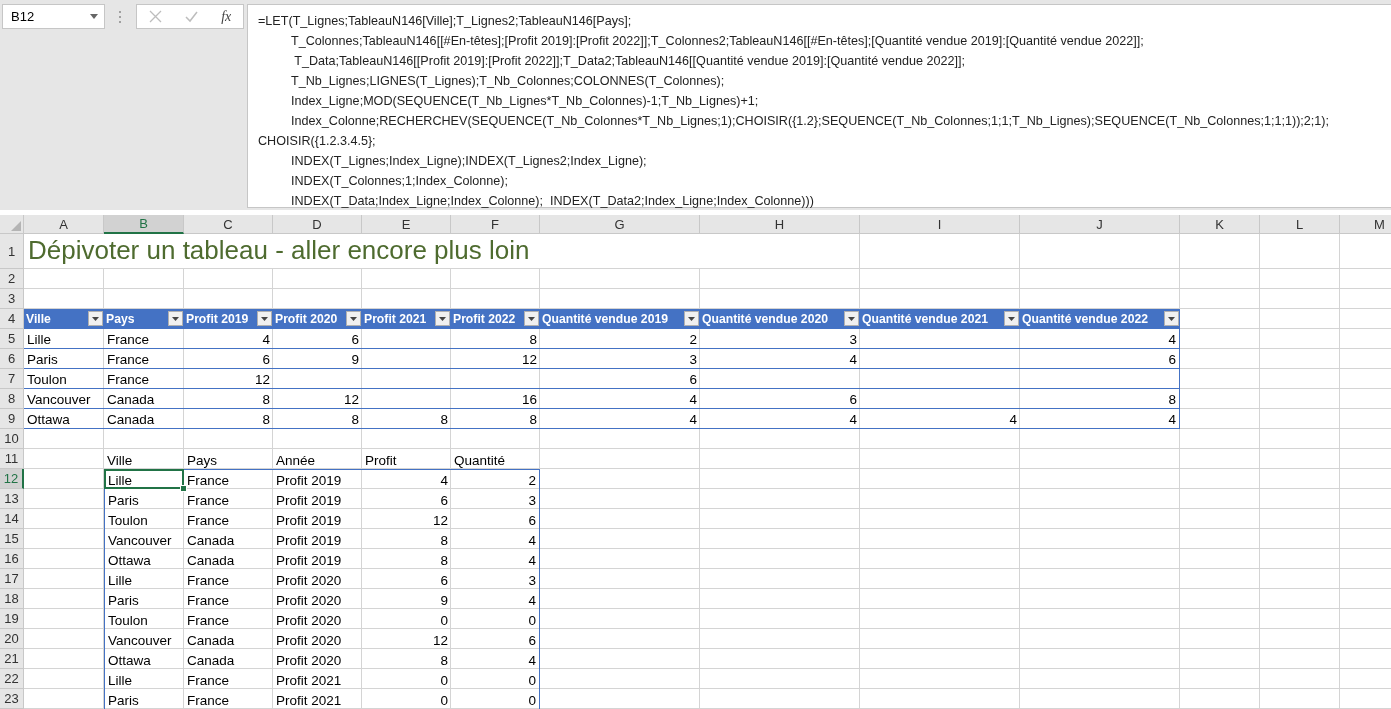 This screenshot has width=1391, height=709. Describe the element at coordinates (12, 619) in the screenshot. I see `row-header: 19` at that location.